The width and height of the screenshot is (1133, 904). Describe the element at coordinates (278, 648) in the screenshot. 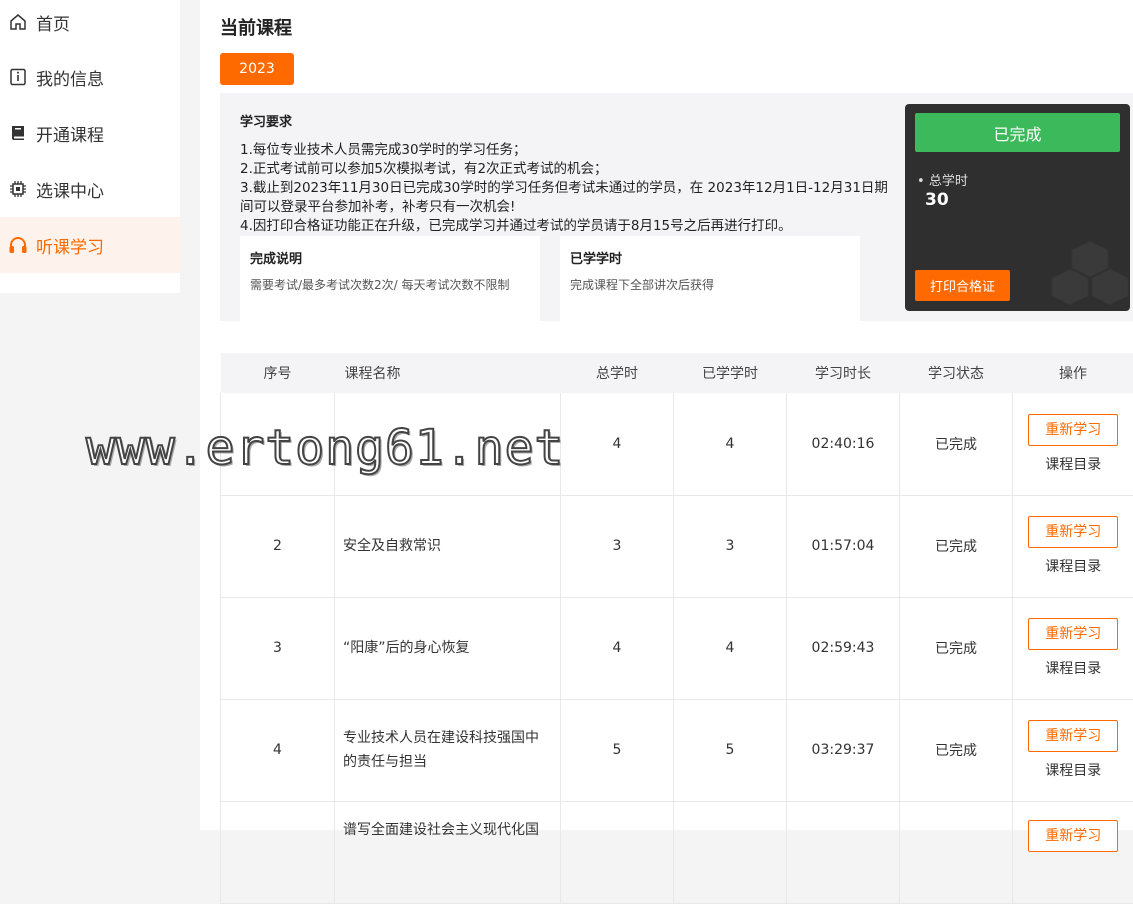

I see `row-number: 3` at that location.